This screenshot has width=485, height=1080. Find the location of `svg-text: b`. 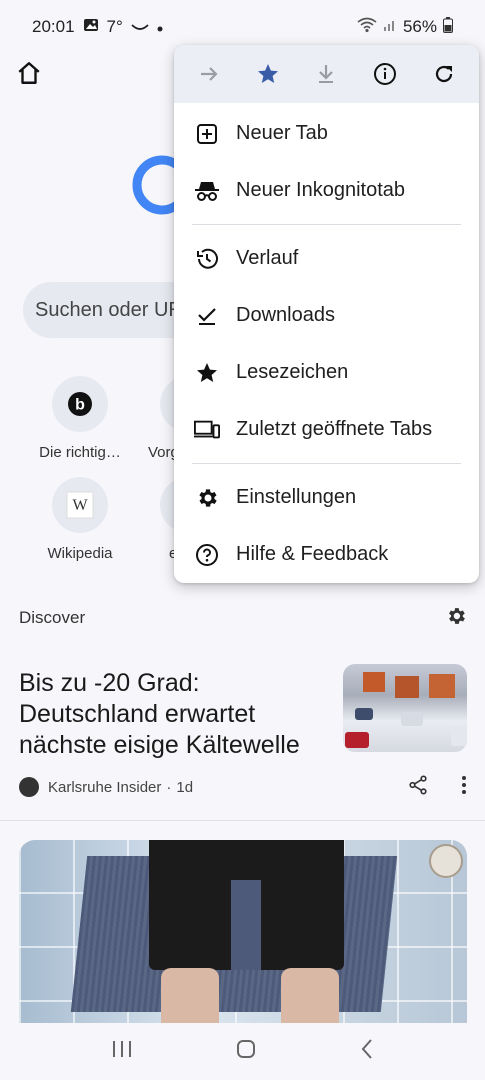

svg-text: b is located at coordinates (80, 405).